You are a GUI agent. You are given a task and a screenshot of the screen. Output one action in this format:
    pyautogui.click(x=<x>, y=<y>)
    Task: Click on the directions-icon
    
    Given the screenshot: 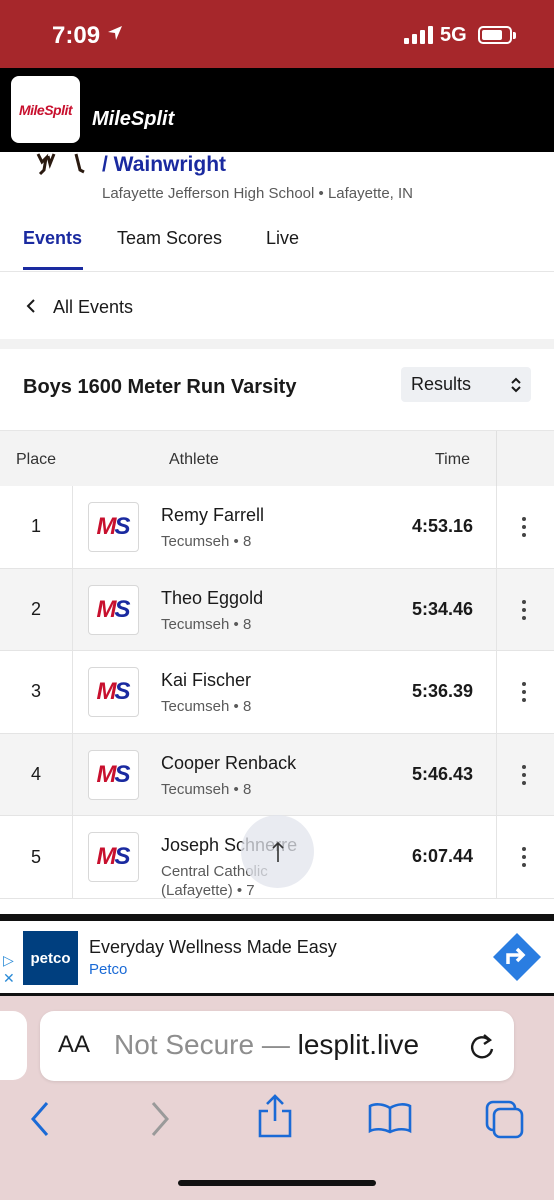 What is the action you would take?
    pyautogui.click(x=517, y=957)
    